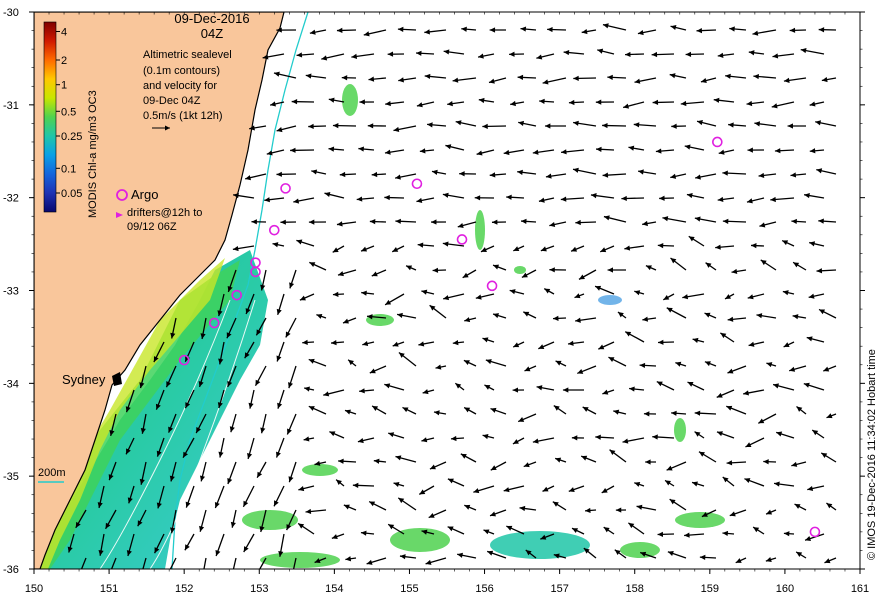 The height and width of the screenshot is (600, 880). I want to click on x-tick-label: 152, so click(184, 589).